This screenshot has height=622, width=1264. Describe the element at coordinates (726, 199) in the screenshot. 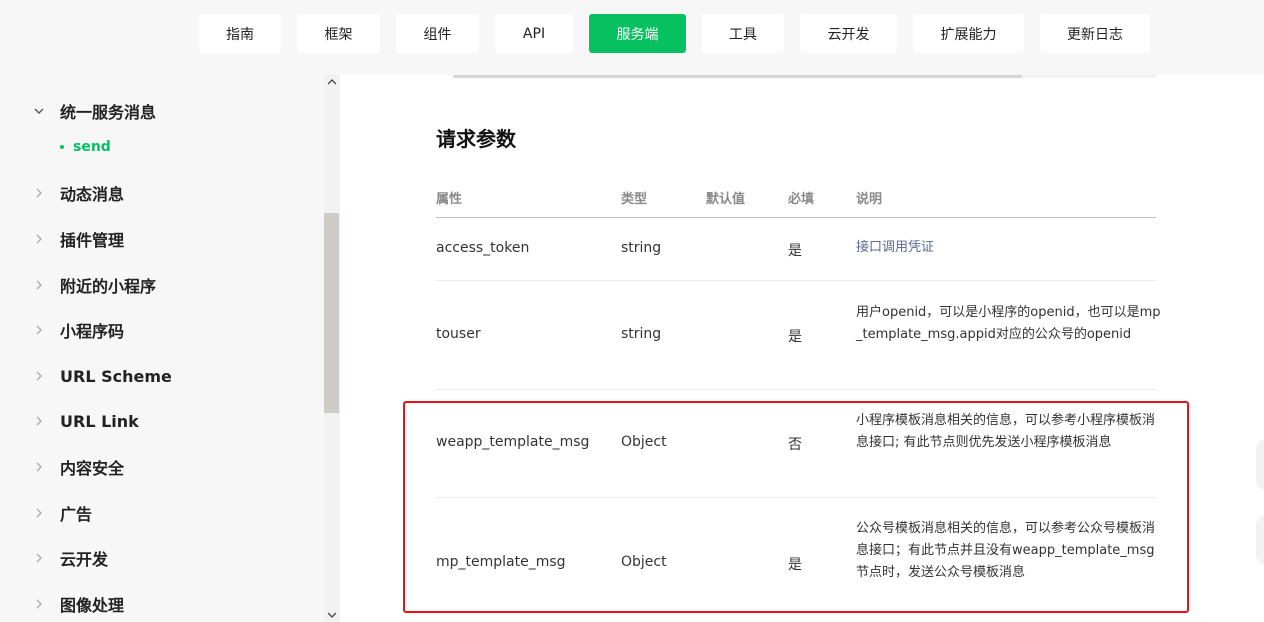

I see `column-header-default: 默认值` at that location.